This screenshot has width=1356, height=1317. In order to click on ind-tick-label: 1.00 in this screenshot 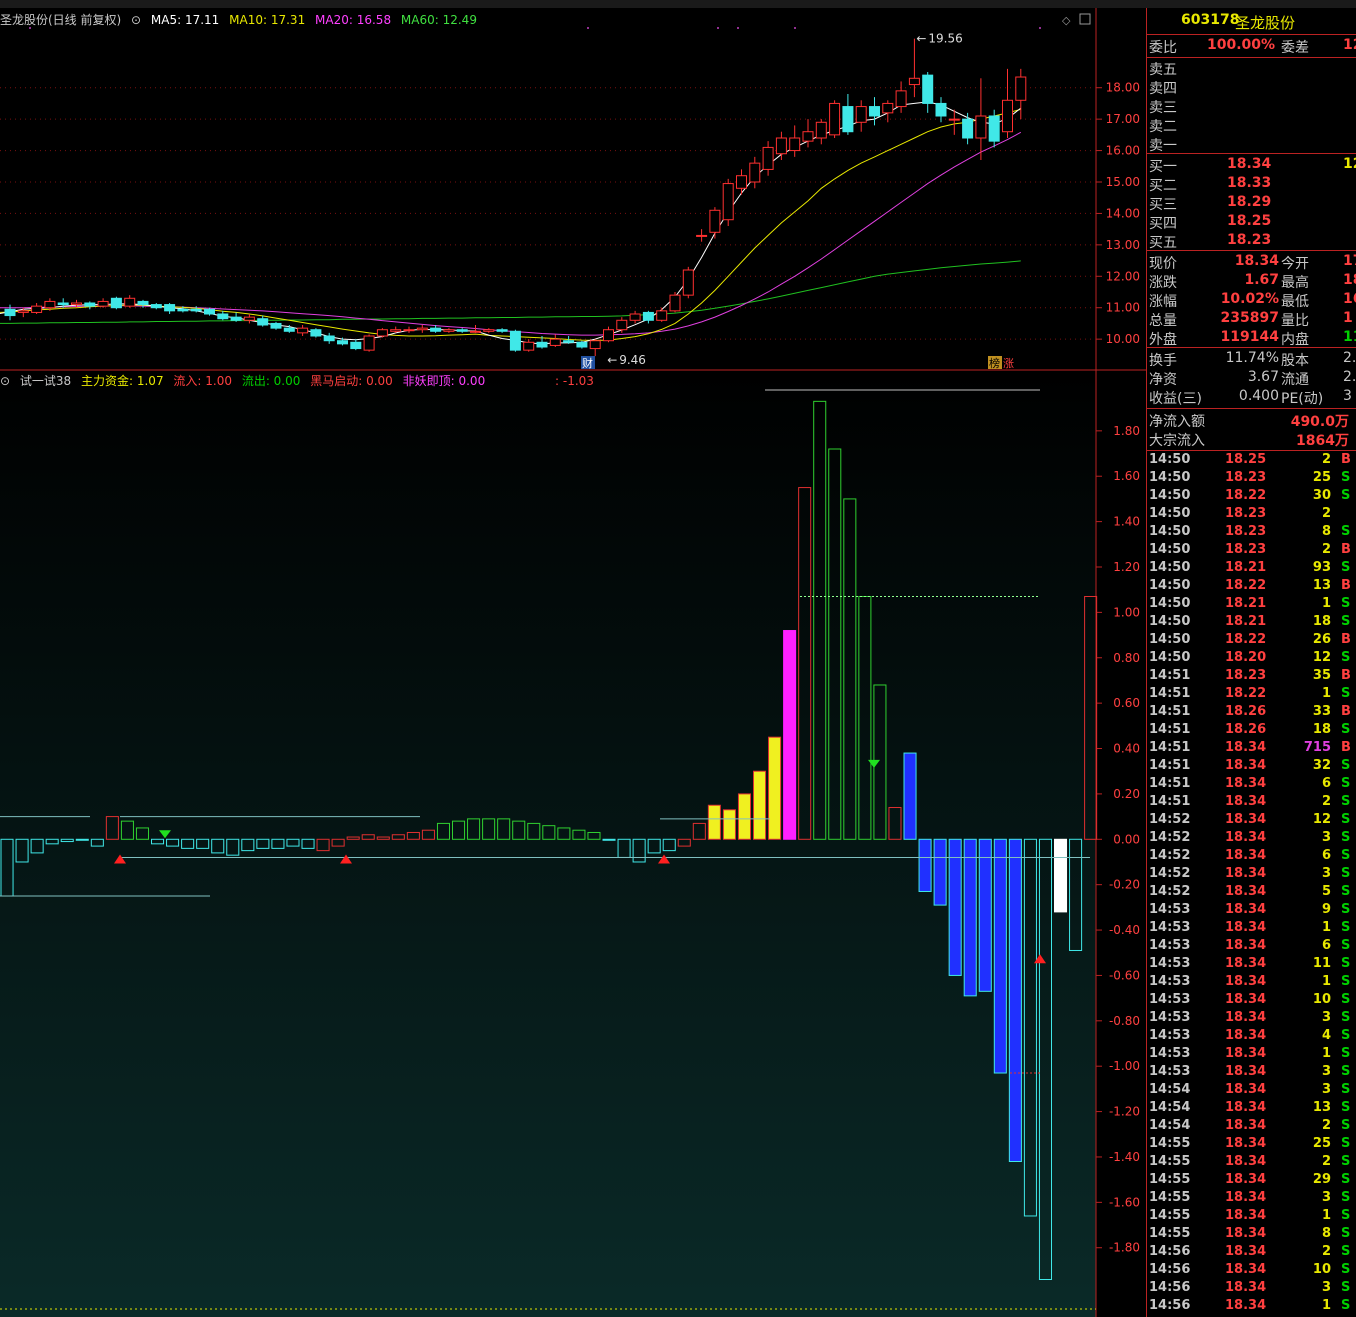, I will do `click(1126, 612)`.